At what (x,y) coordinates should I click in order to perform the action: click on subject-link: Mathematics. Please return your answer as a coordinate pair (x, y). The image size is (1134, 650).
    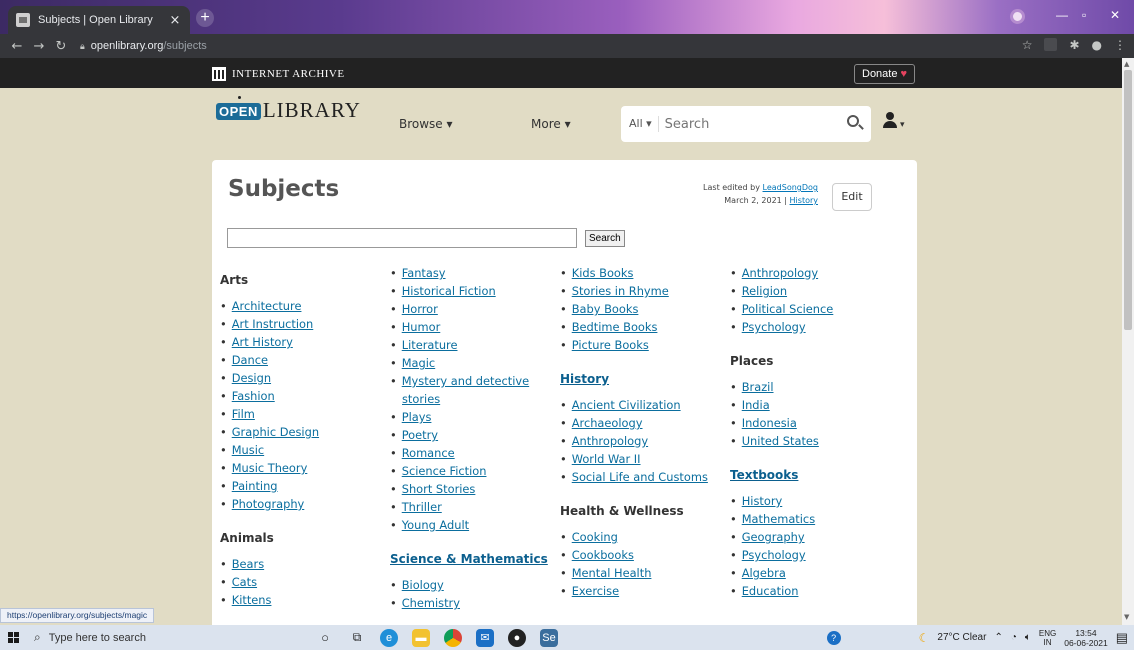
    Looking at the image, I should click on (778, 519).